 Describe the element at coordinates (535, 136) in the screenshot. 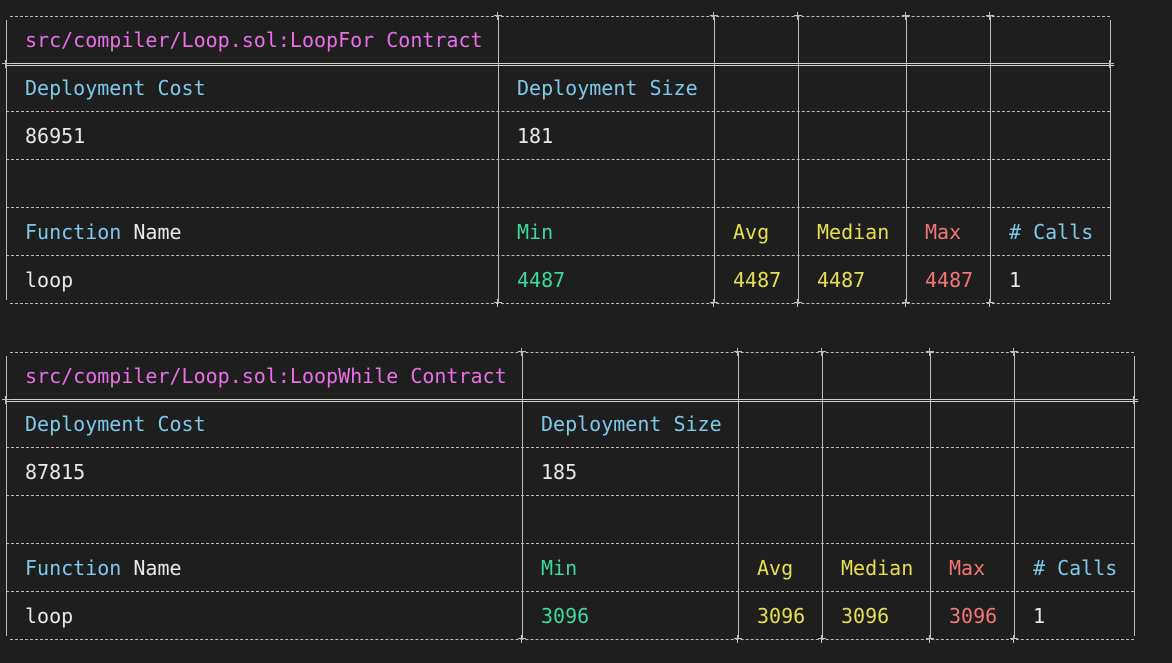

I see `deployment-size-value: 181` at that location.